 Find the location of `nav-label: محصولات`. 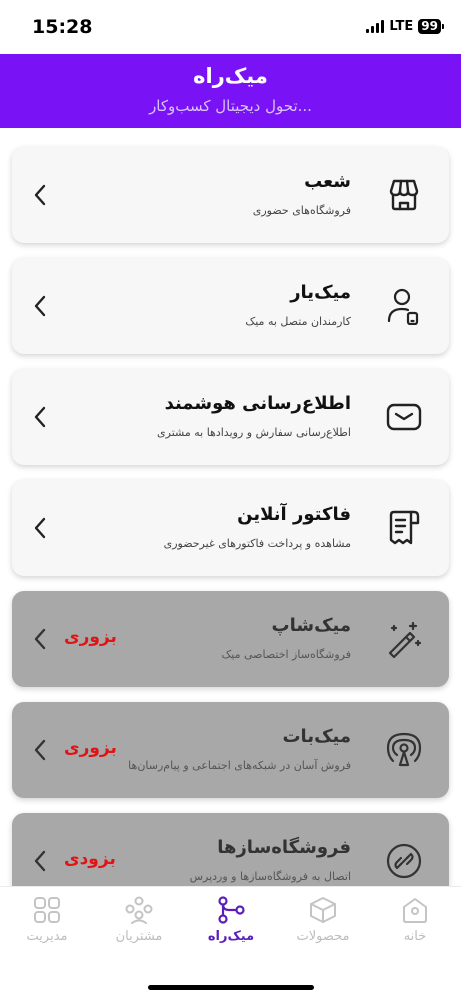

nav-label: محصولات is located at coordinates (323, 936).